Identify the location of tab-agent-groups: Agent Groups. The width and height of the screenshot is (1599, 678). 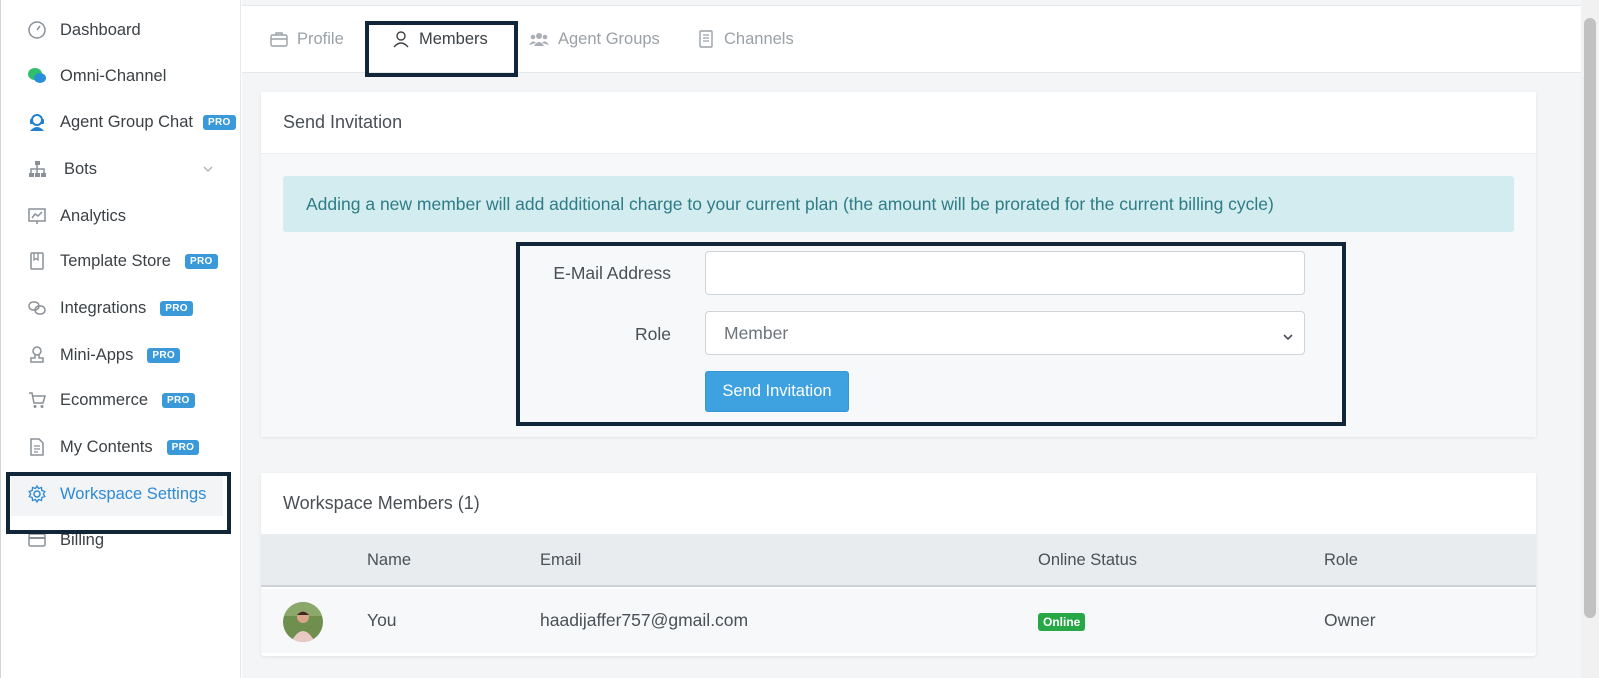
(594, 39).